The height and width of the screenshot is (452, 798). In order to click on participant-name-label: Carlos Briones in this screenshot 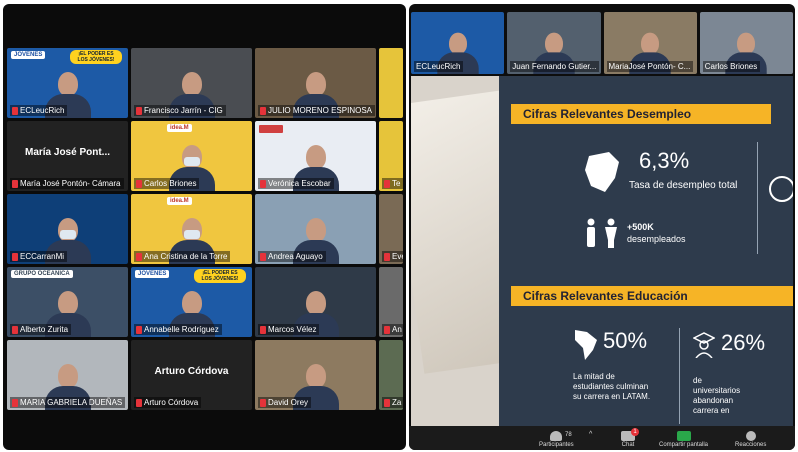, I will do `click(731, 66)`.